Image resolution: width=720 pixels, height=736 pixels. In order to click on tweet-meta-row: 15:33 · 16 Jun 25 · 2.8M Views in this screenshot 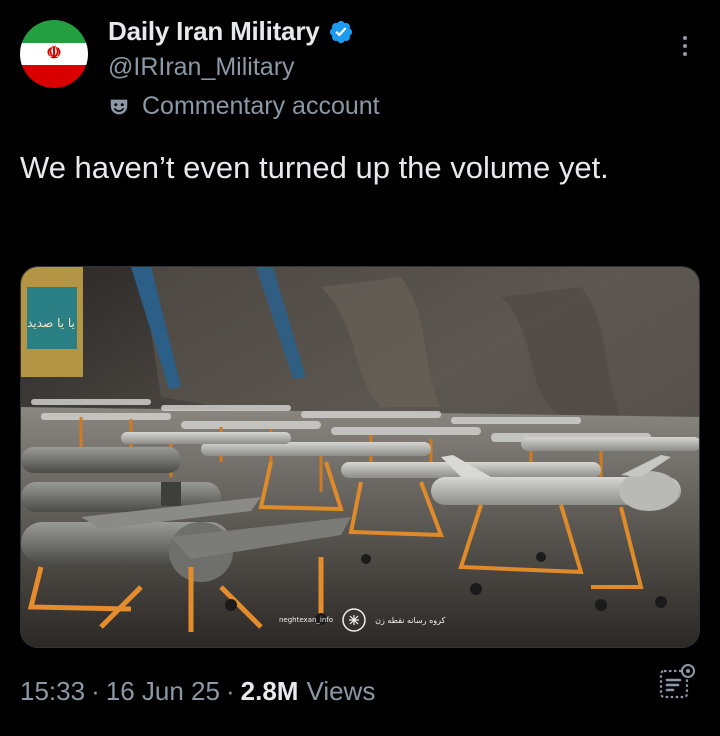, I will do `click(197, 691)`.